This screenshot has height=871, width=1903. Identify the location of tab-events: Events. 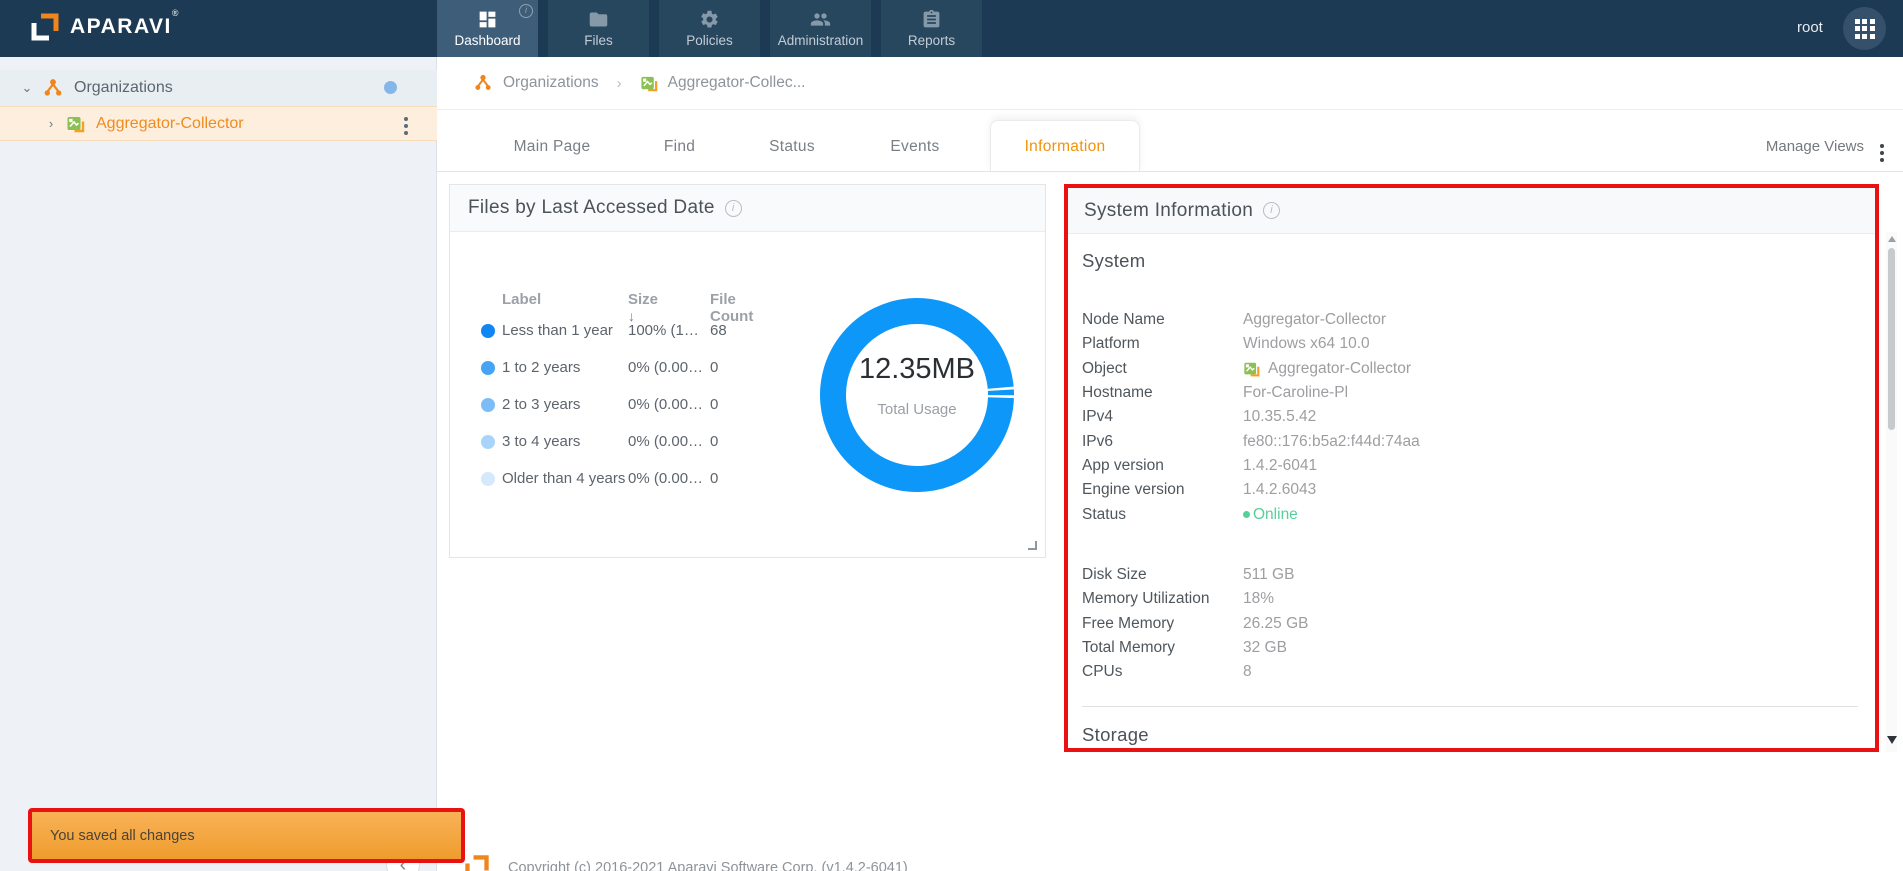
(915, 150).